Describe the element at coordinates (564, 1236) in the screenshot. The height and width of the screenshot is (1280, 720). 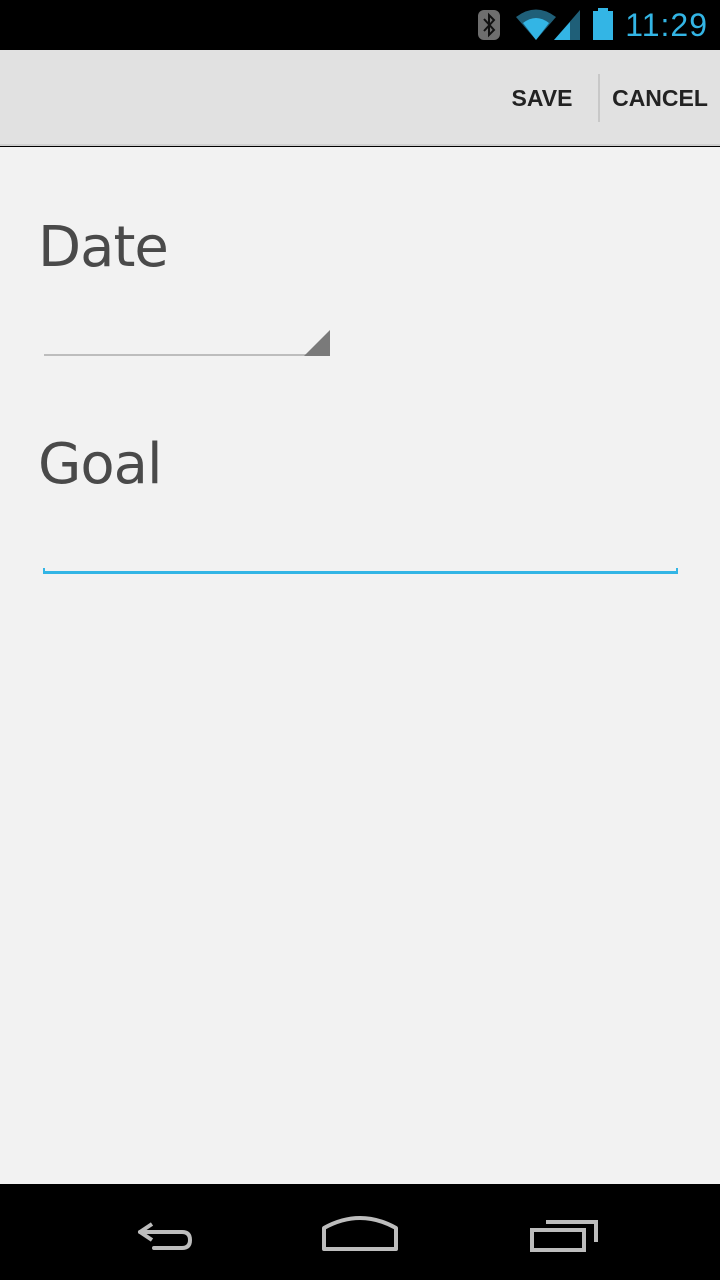
I see `recents-icon` at that location.